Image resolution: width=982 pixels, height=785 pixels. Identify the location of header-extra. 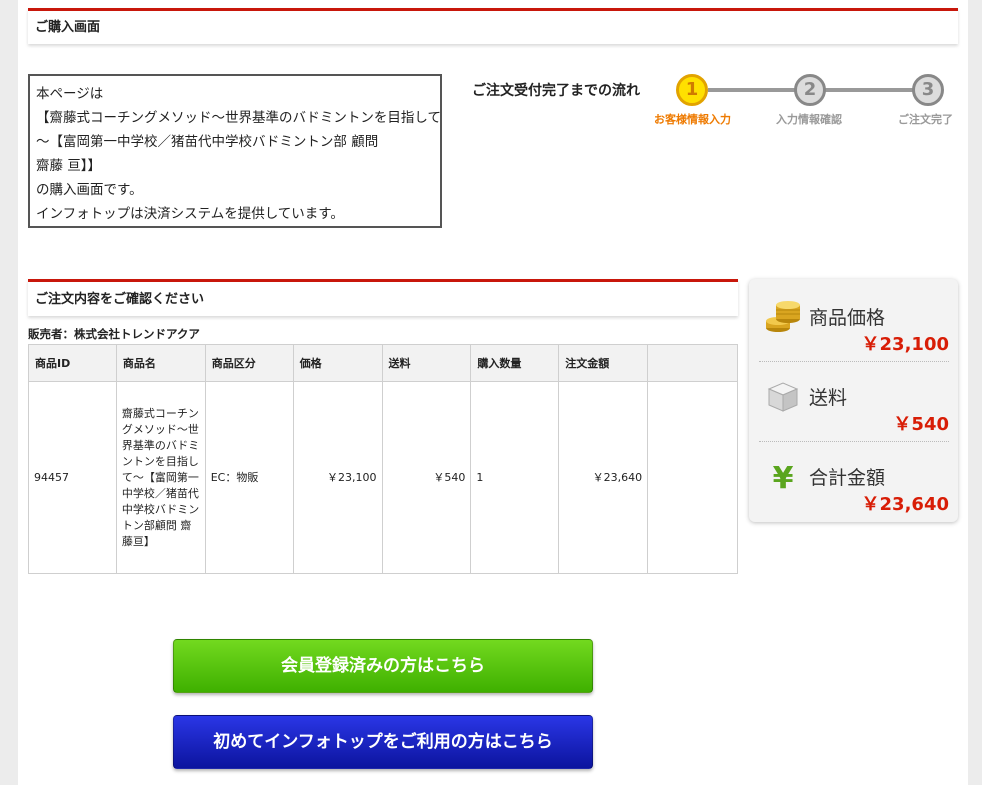
(692, 363).